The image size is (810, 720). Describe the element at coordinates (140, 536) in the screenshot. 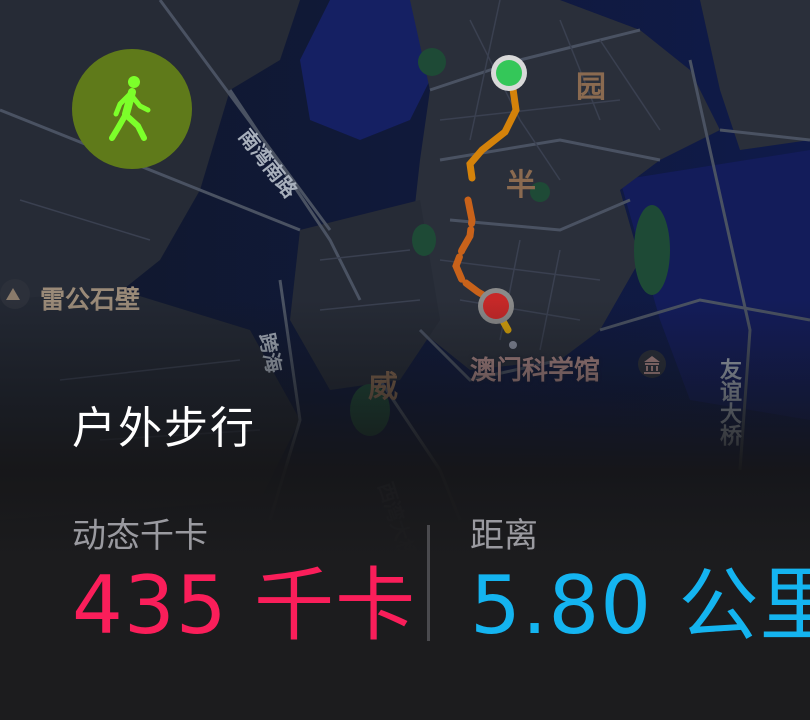

I see `calories-label: 动态千卡` at that location.